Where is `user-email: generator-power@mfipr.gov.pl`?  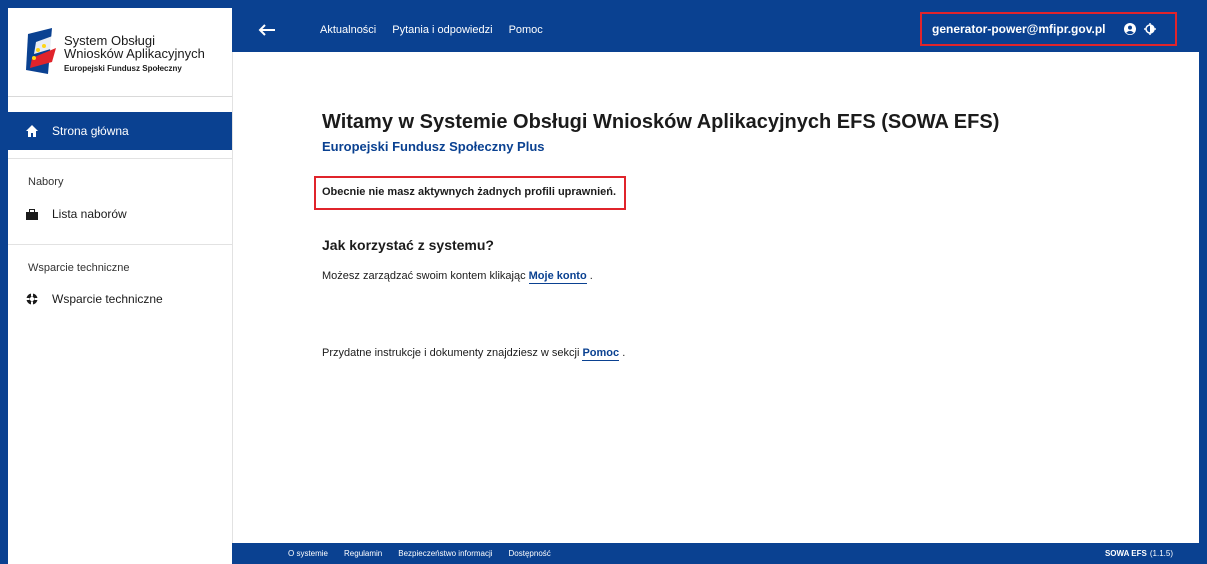
user-email: generator-power@mfipr.gov.pl is located at coordinates (1019, 29).